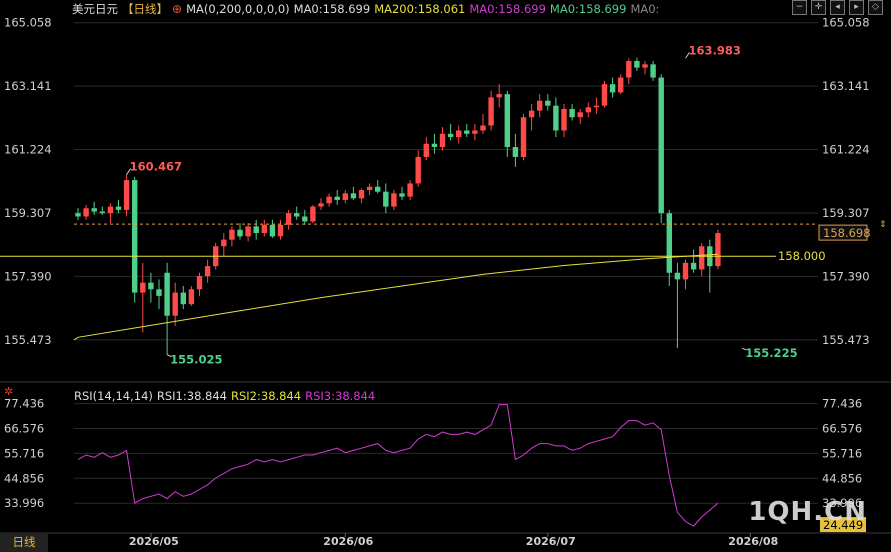 The width and height of the screenshot is (891, 552). I want to click on date-tick-label: 2026/05, so click(154, 541).